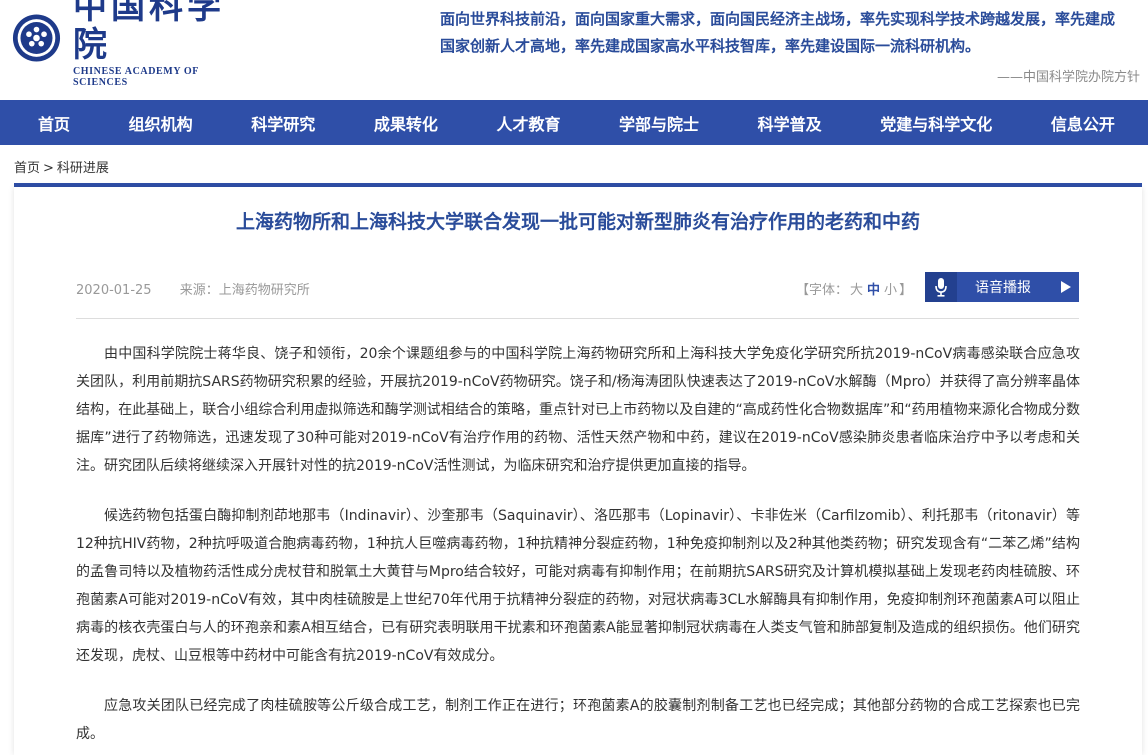  I want to click on audio-playback-label: 语音播报, so click(1003, 288).